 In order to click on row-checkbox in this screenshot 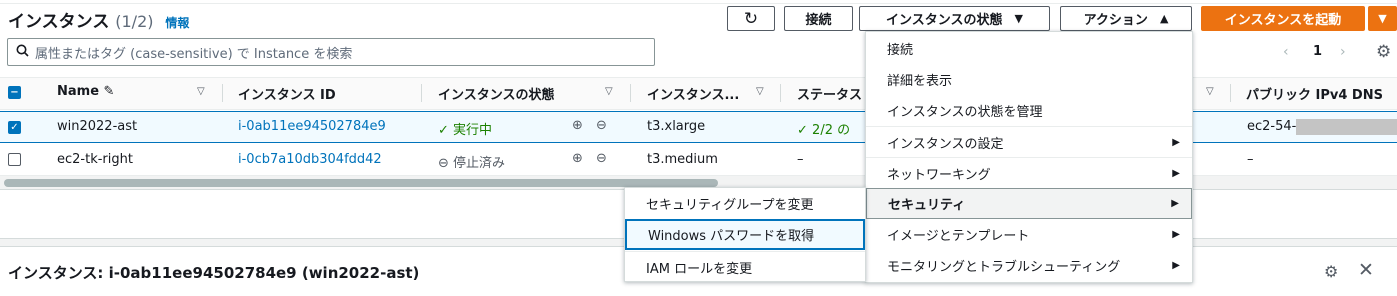, I will do `click(14, 159)`.